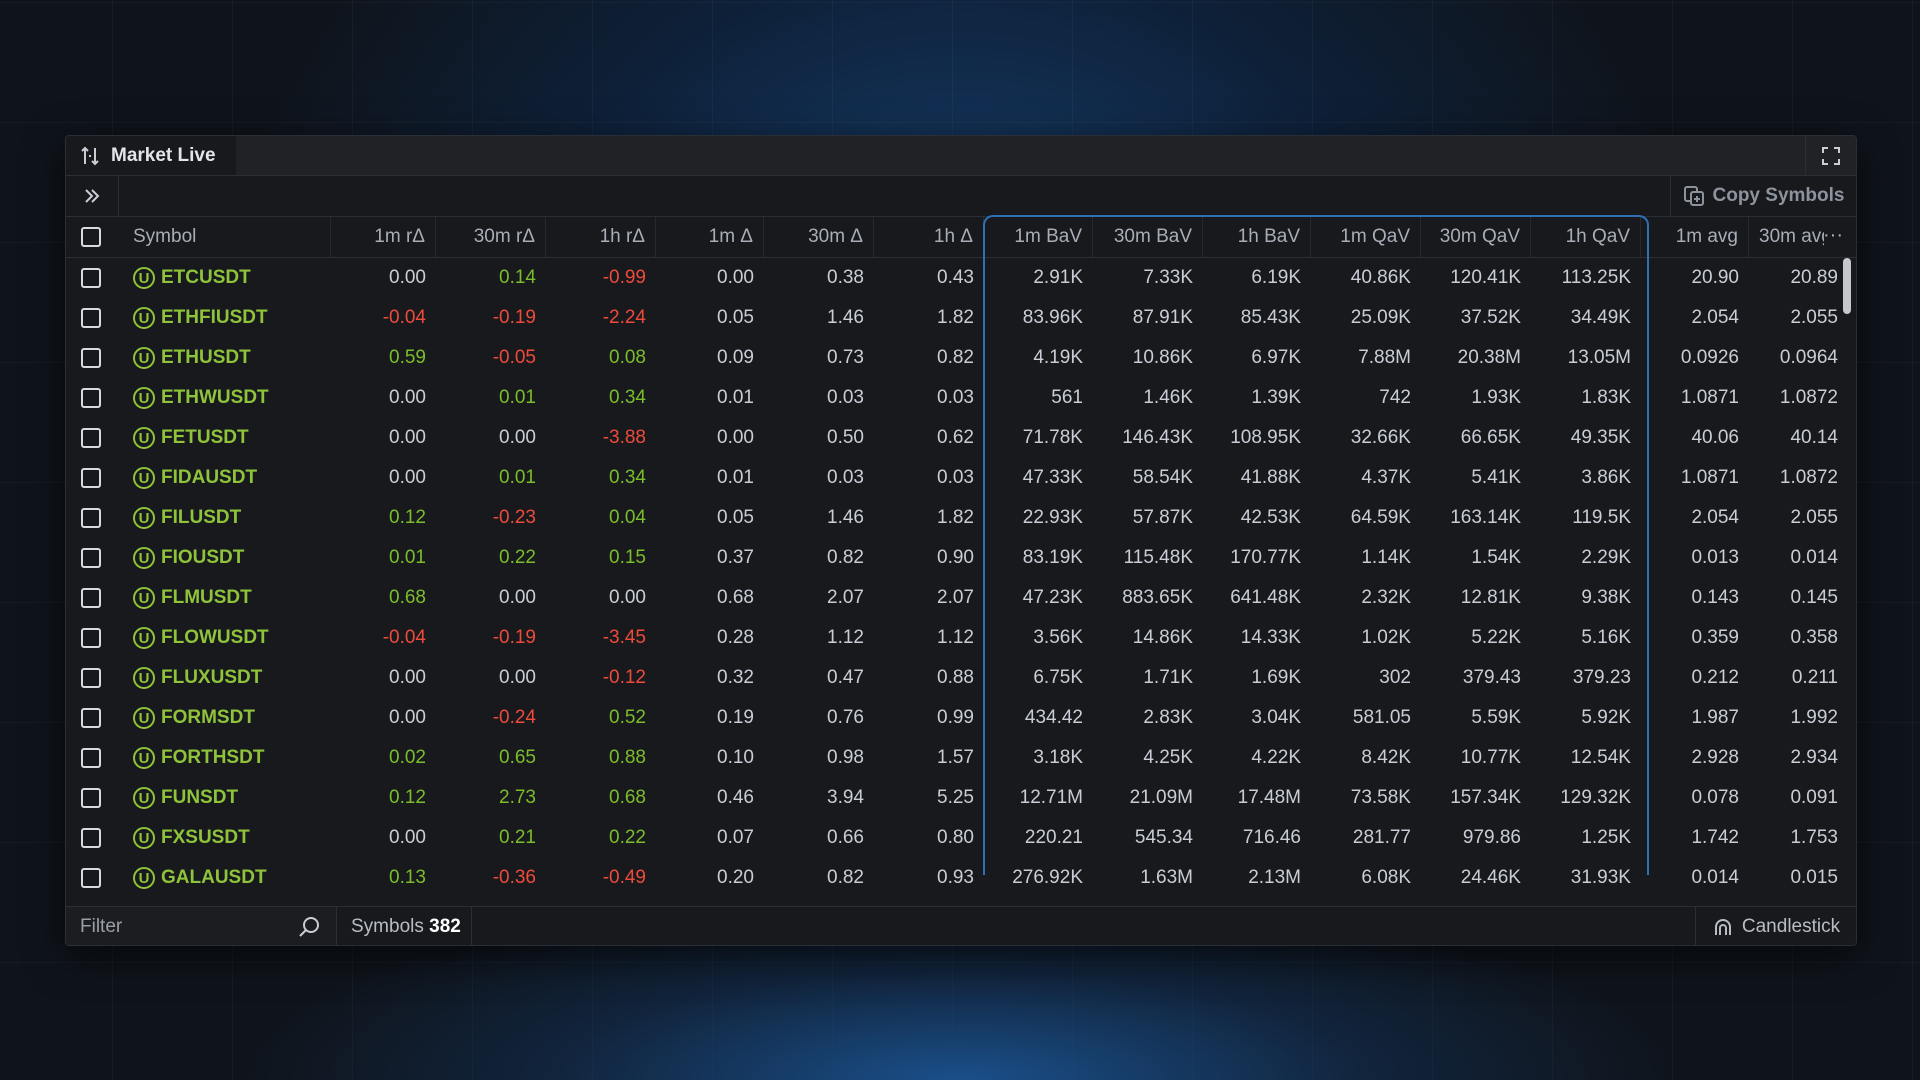 This screenshot has width=1920, height=1080. I want to click on value-cell: 10.86K, so click(1162, 357).